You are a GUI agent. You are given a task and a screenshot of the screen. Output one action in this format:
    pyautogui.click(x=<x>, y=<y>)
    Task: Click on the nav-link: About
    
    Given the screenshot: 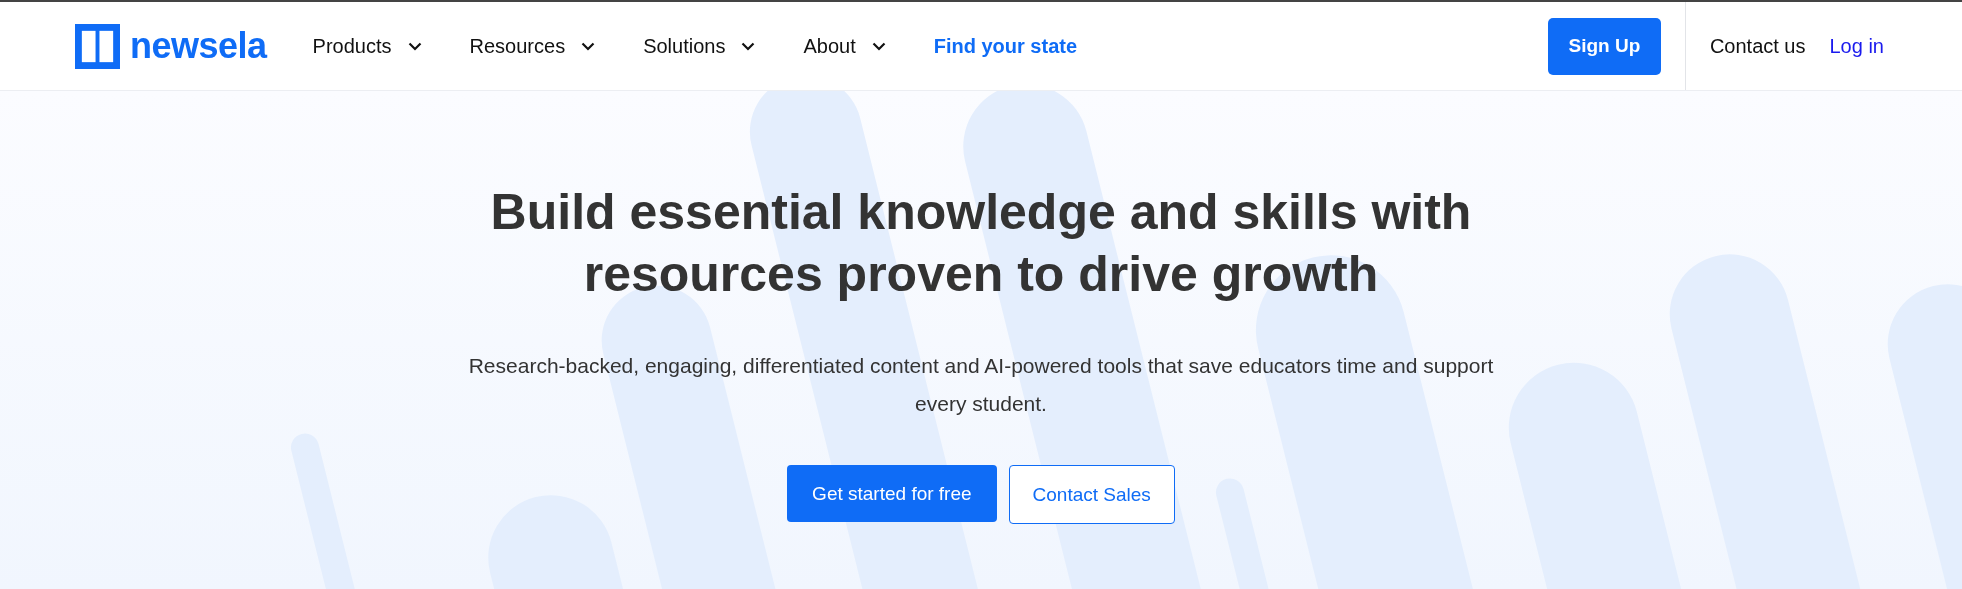 What is the action you would take?
    pyautogui.click(x=844, y=46)
    